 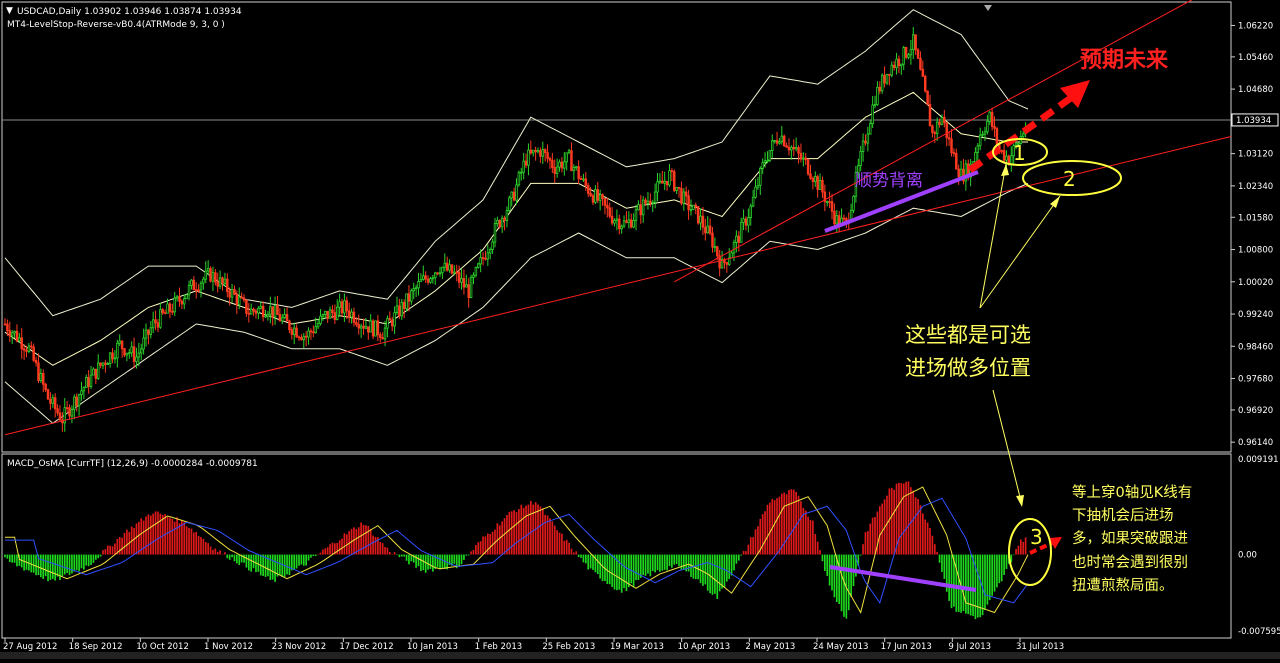 What do you see at coordinates (1255, 283) in the screenshot?
I see `price-tick-label: 1.00020` at bounding box center [1255, 283].